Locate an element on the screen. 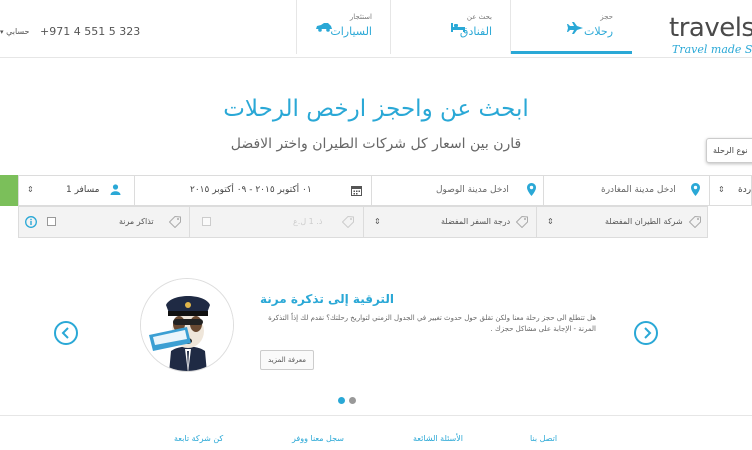 Image resolution: width=752 pixels, height=450 pixels. footer-link-affiliate: كن شركة تابعة is located at coordinates (198, 438).